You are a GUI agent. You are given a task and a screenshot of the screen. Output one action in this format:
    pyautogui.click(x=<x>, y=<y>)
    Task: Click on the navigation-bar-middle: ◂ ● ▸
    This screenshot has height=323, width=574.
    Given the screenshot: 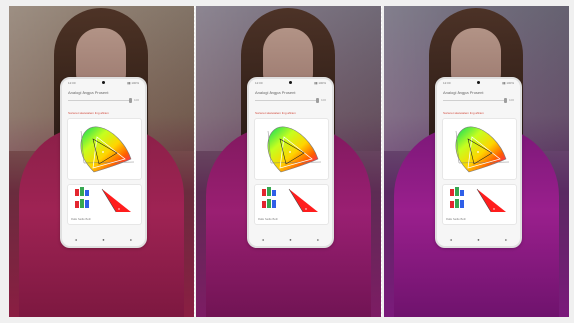 What is the action you would take?
    pyautogui.click(x=290, y=240)
    